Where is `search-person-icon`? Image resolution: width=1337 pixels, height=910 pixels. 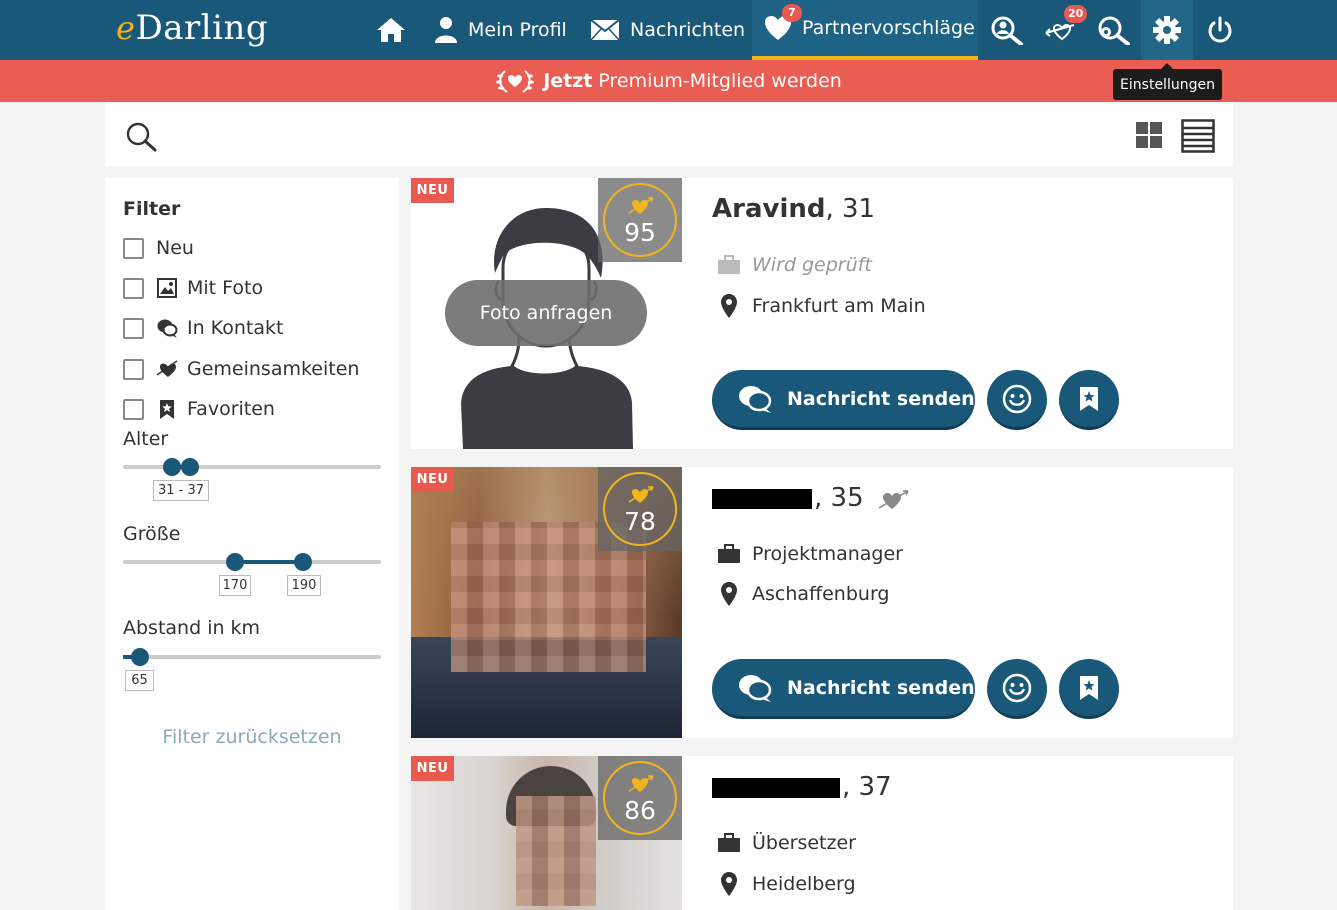
search-person-icon is located at coordinates (1007, 30).